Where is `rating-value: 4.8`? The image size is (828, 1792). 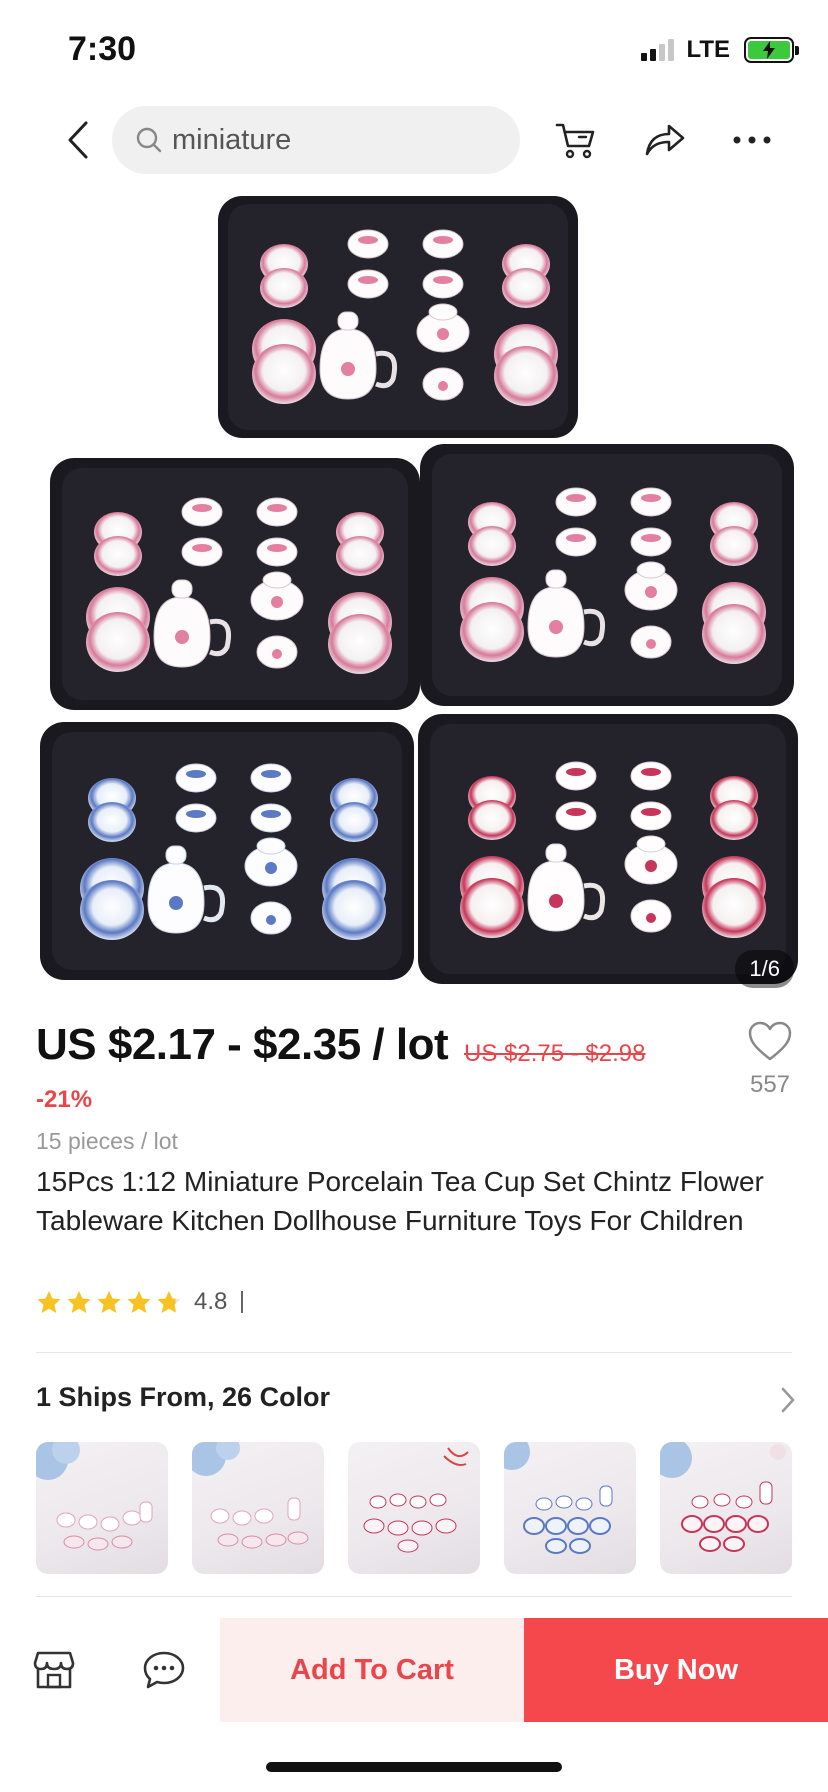 rating-value: 4.8 is located at coordinates (211, 1301).